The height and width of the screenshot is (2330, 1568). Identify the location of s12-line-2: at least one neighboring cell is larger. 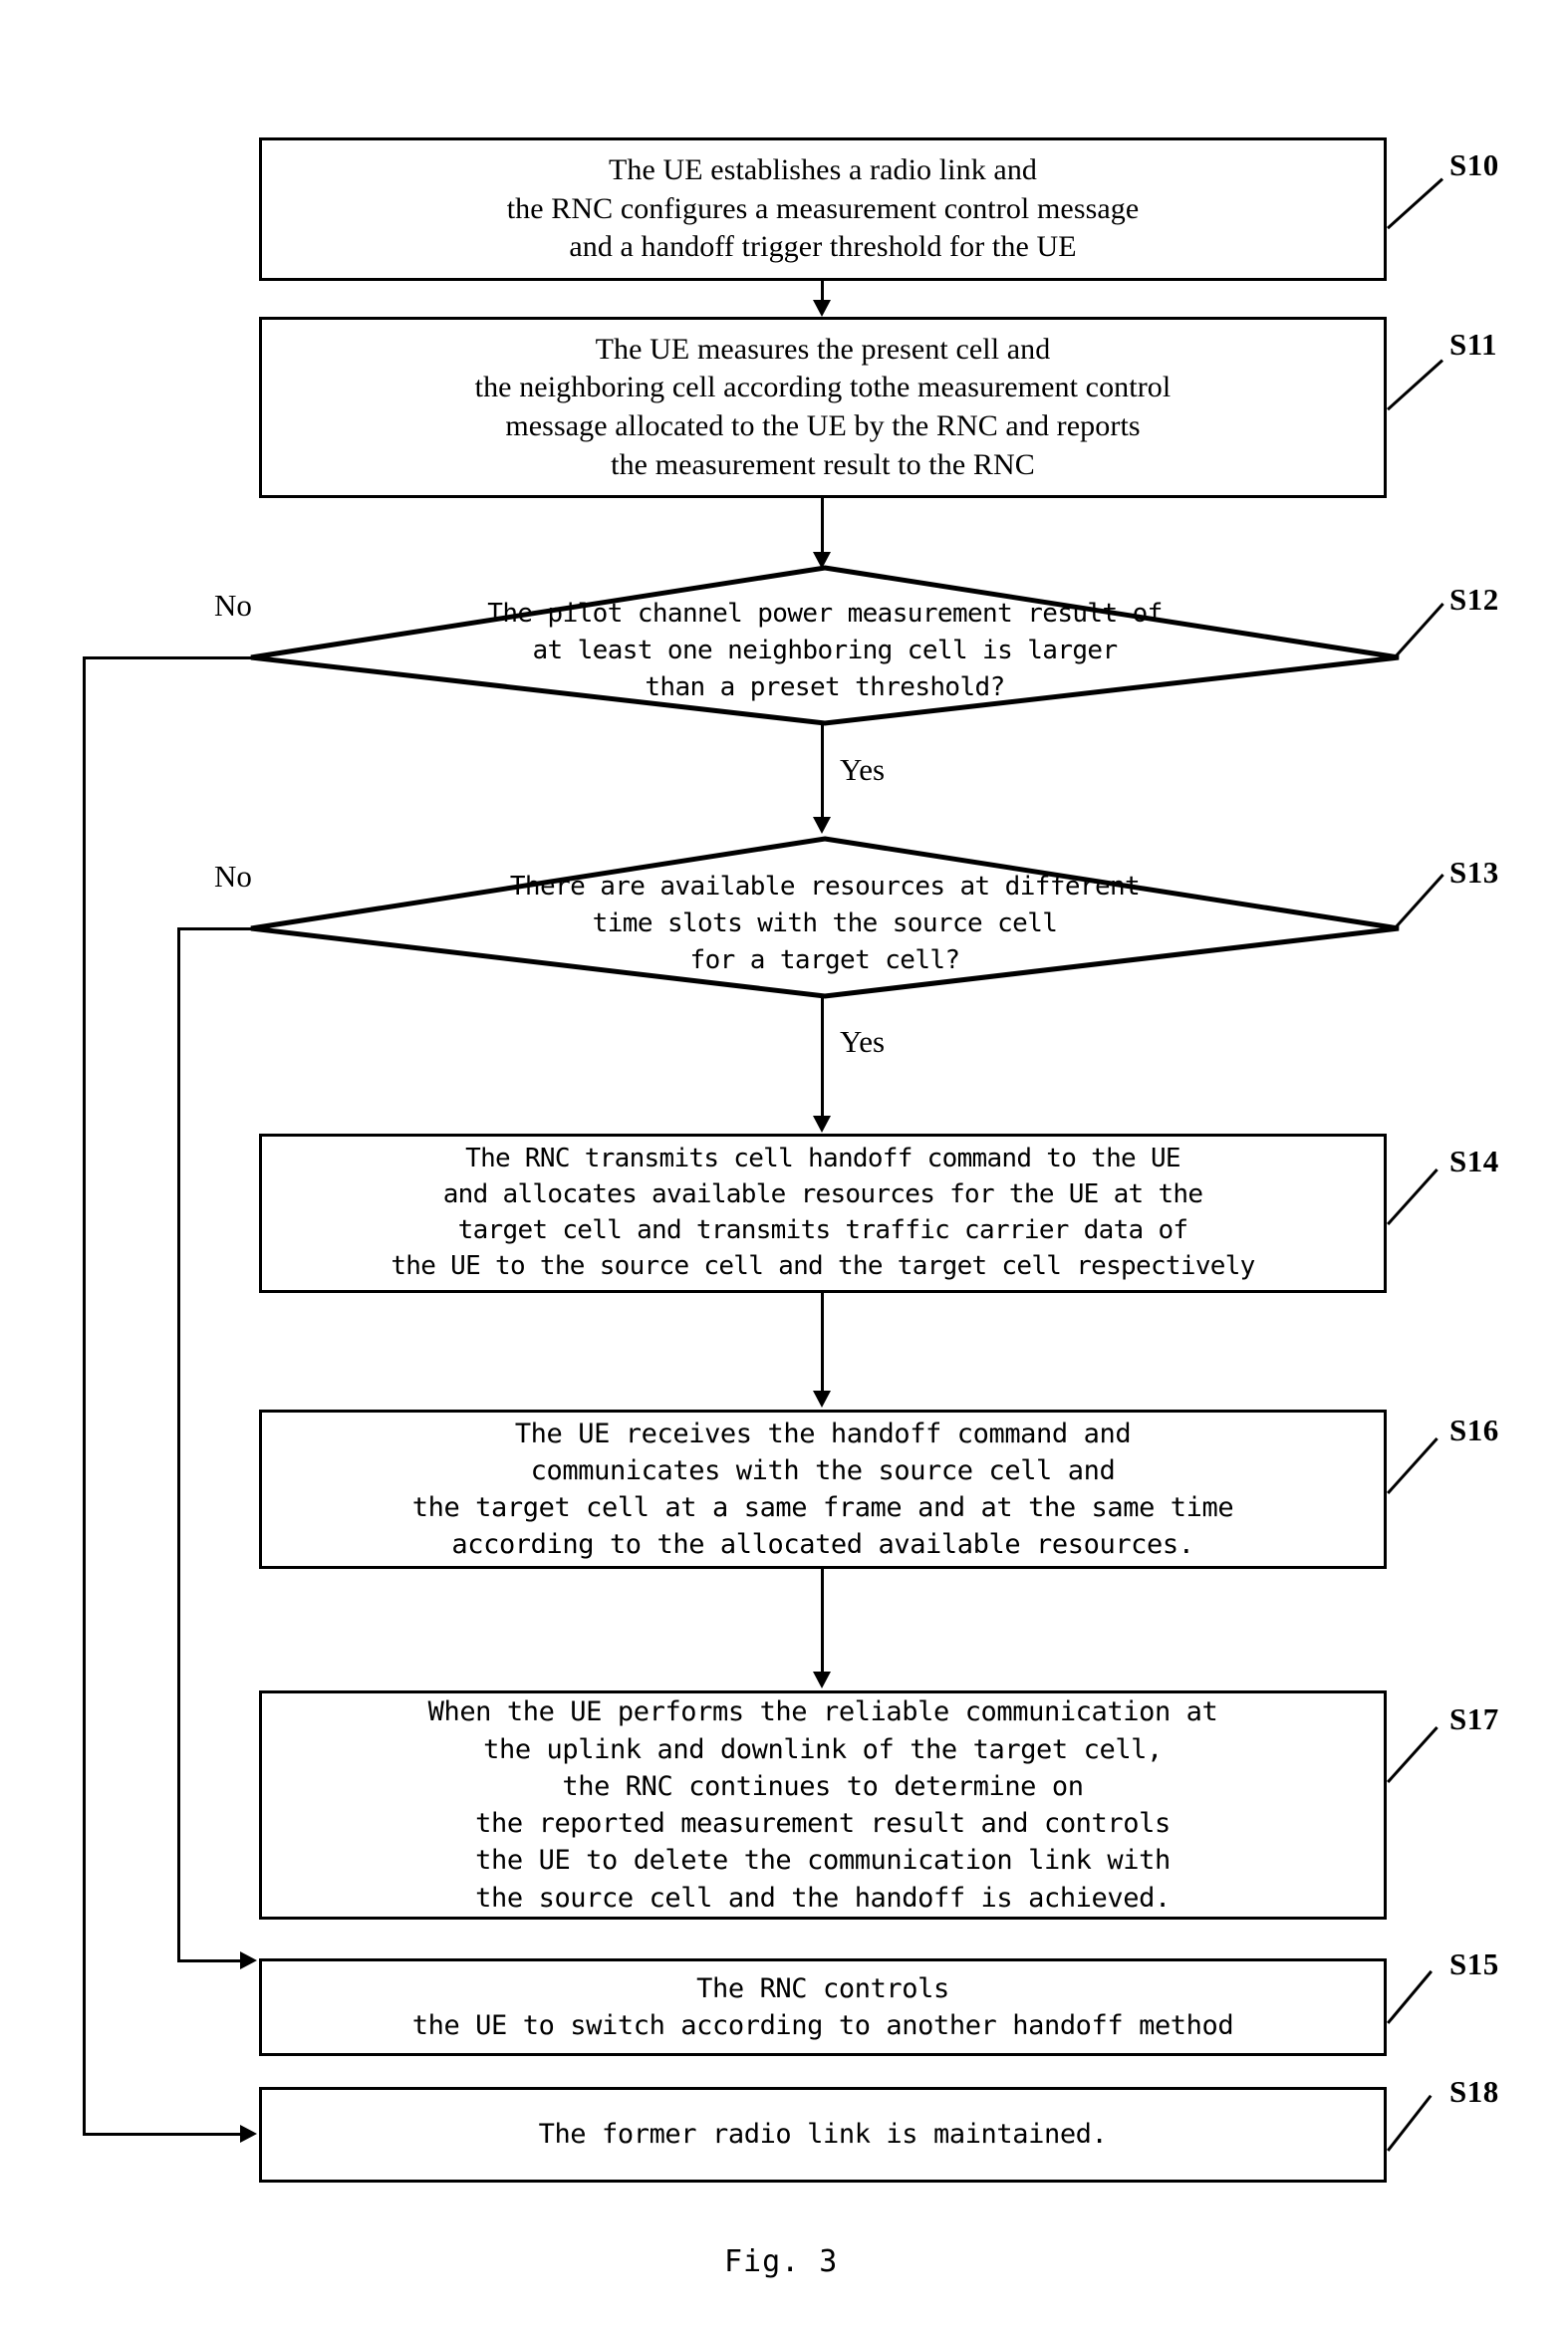
(825, 650).